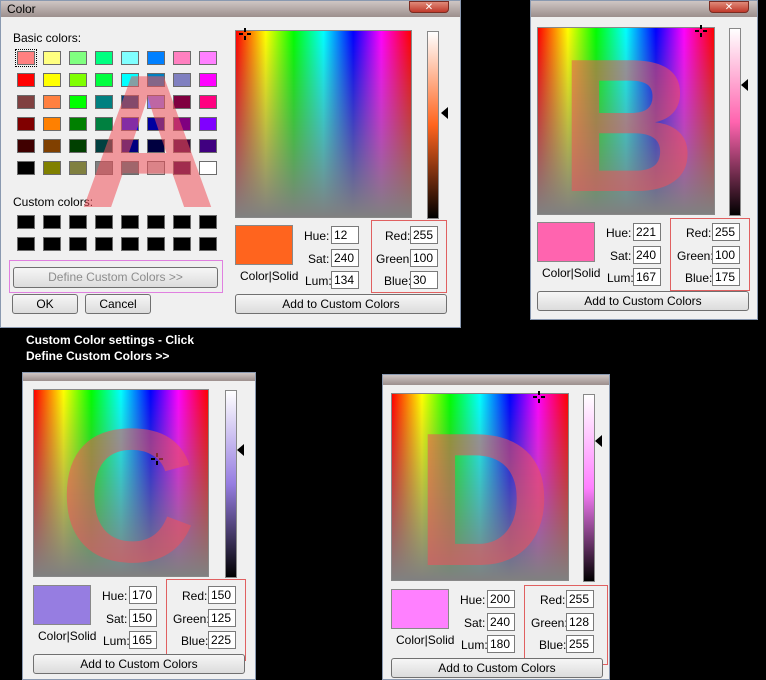 This screenshot has height=680, width=766. What do you see at coordinates (143, 640) in the screenshot?
I see `lum-field: 165` at bounding box center [143, 640].